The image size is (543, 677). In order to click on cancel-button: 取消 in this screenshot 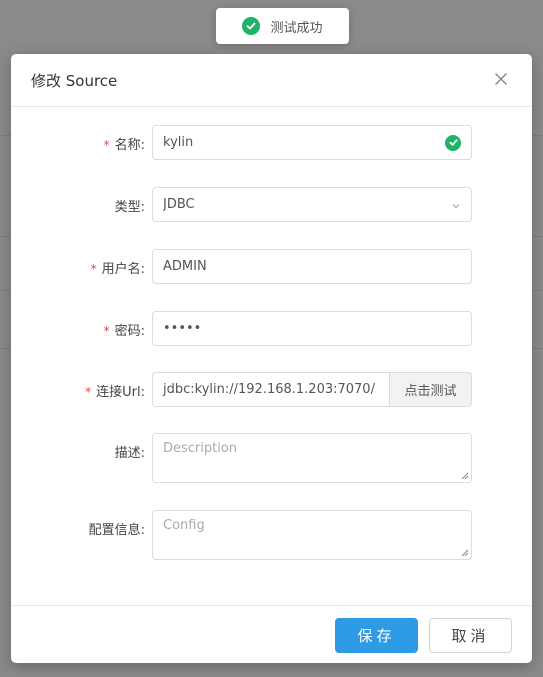, I will do `click(470, 635)`.